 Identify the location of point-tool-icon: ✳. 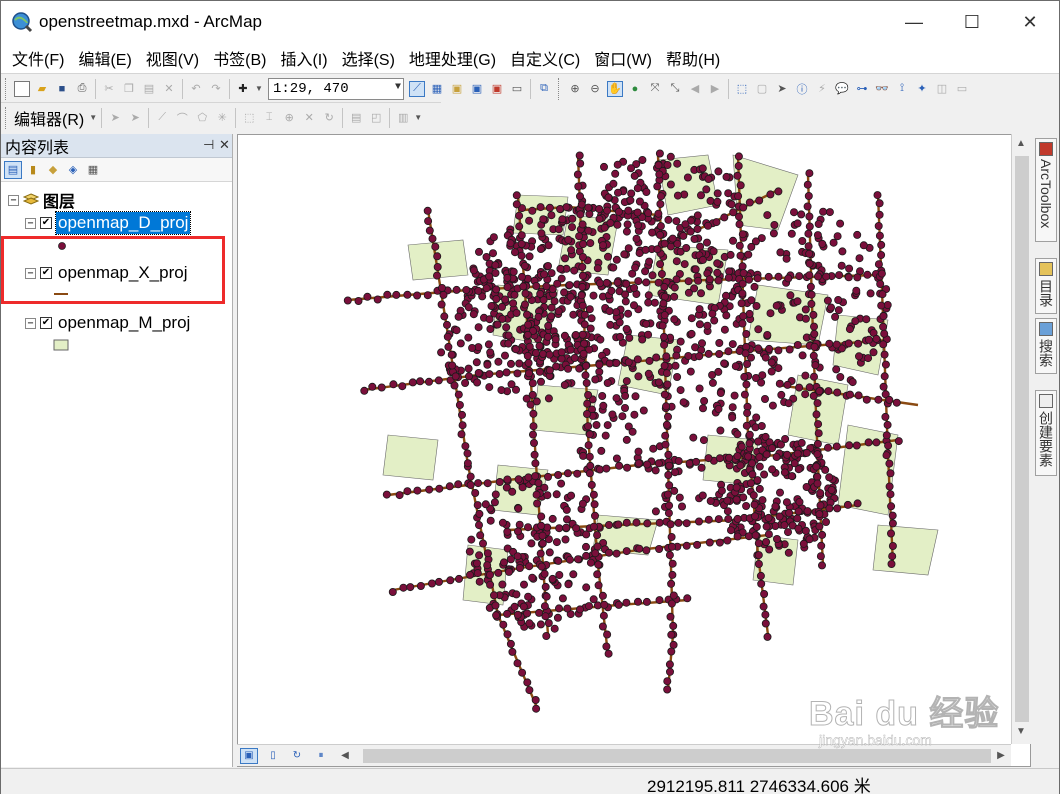
(222, 118).